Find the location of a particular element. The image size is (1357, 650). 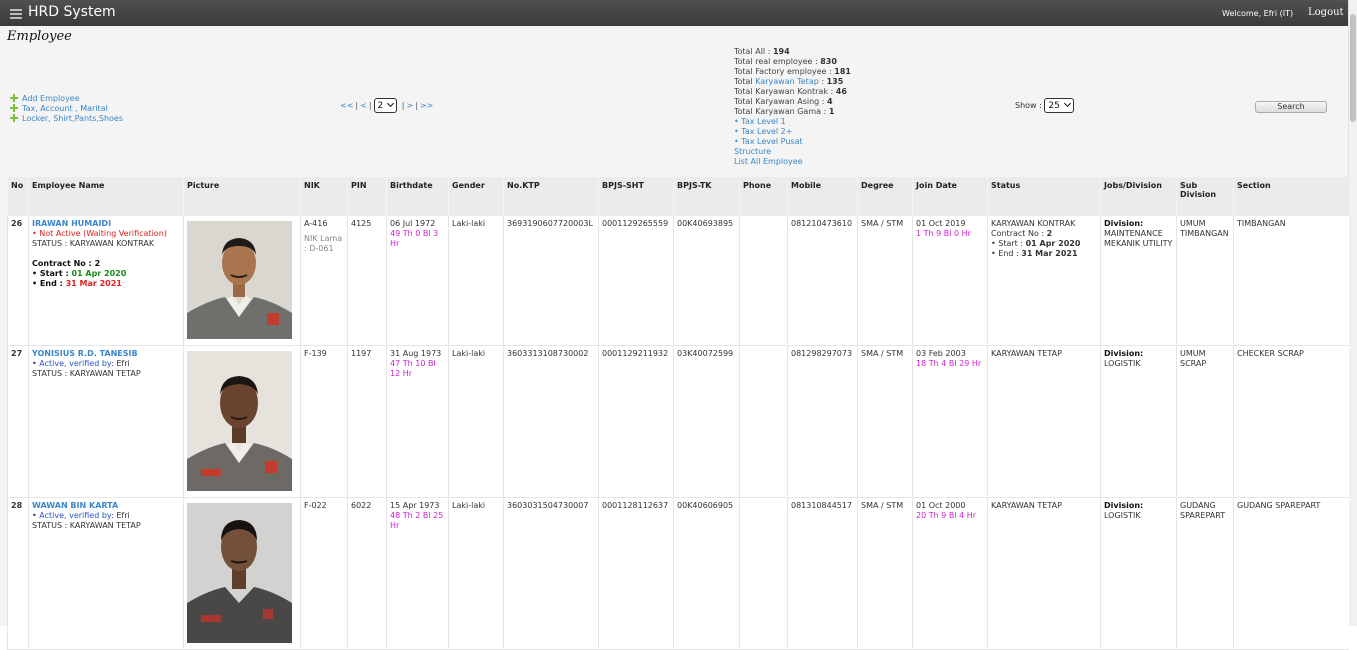

bpjs-tk-cell: 00K40693895 is located at coordinates (706, 281).